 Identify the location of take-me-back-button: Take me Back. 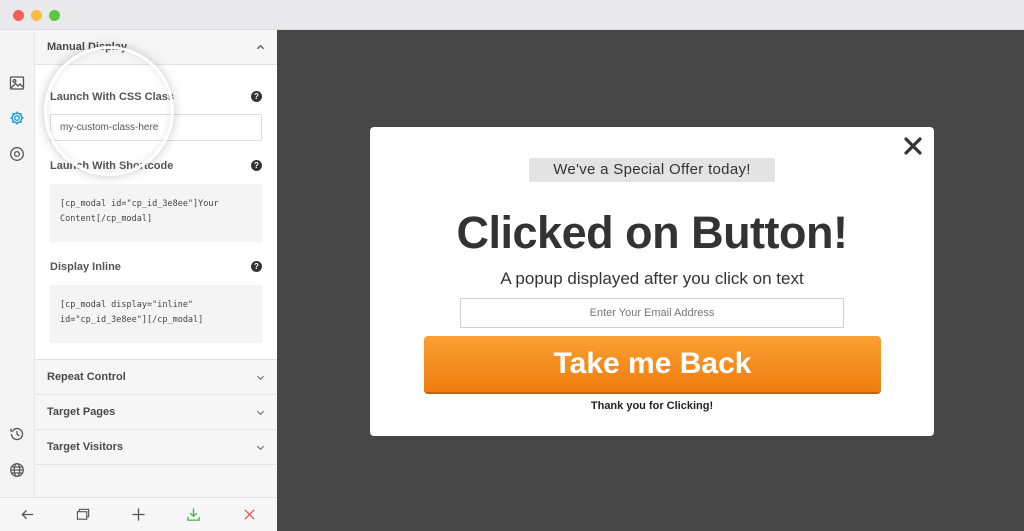
(652, 364).